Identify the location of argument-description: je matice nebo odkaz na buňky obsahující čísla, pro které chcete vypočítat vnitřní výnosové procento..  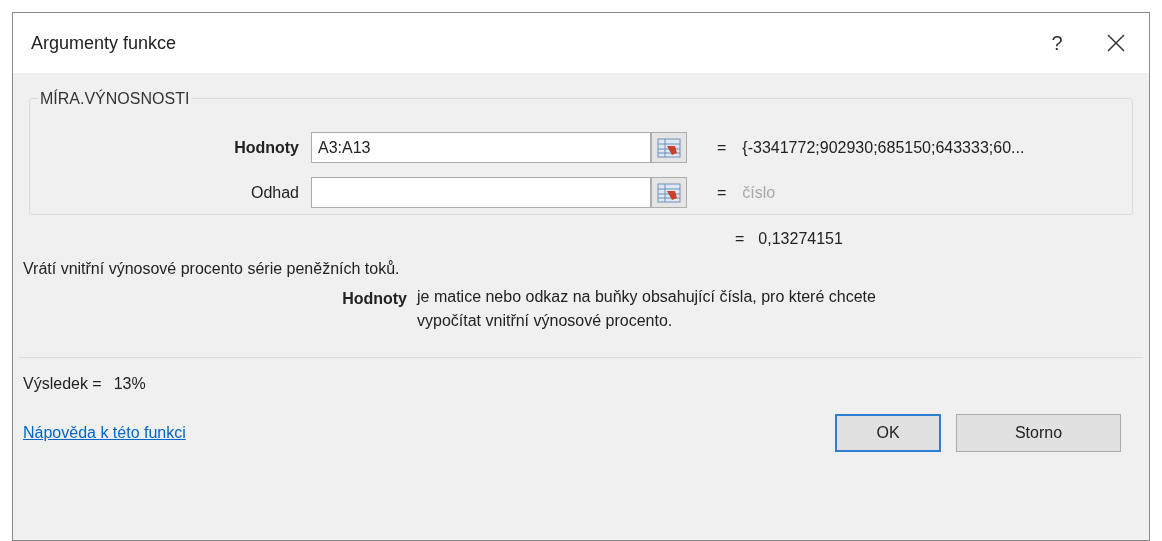
(647, 309).